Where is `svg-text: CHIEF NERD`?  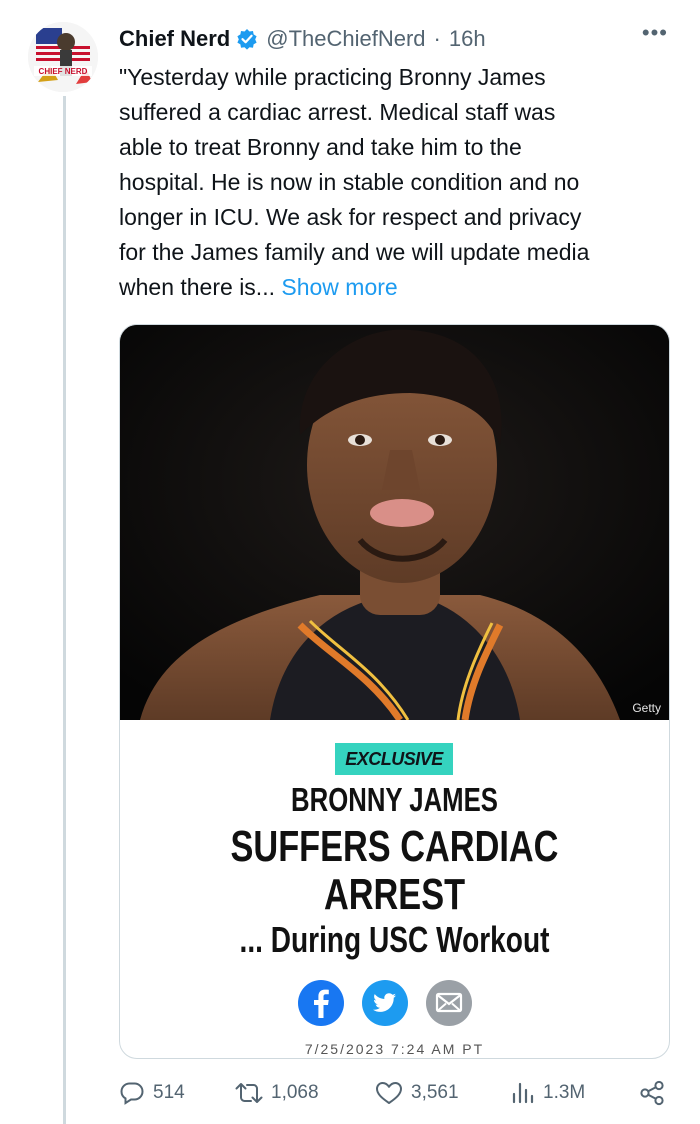
svg-text: CHIEF NERD is located at coordinates (63, 71).